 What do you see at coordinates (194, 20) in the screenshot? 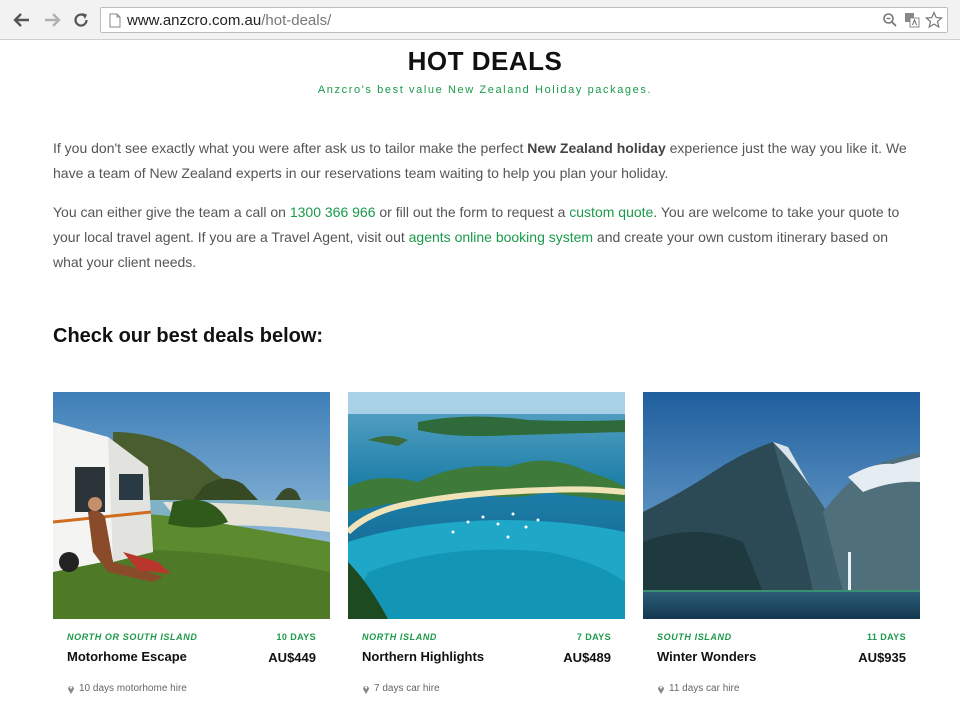
I see `url-domain: www.anzcro.com.au` at bounding box center [194, 20].